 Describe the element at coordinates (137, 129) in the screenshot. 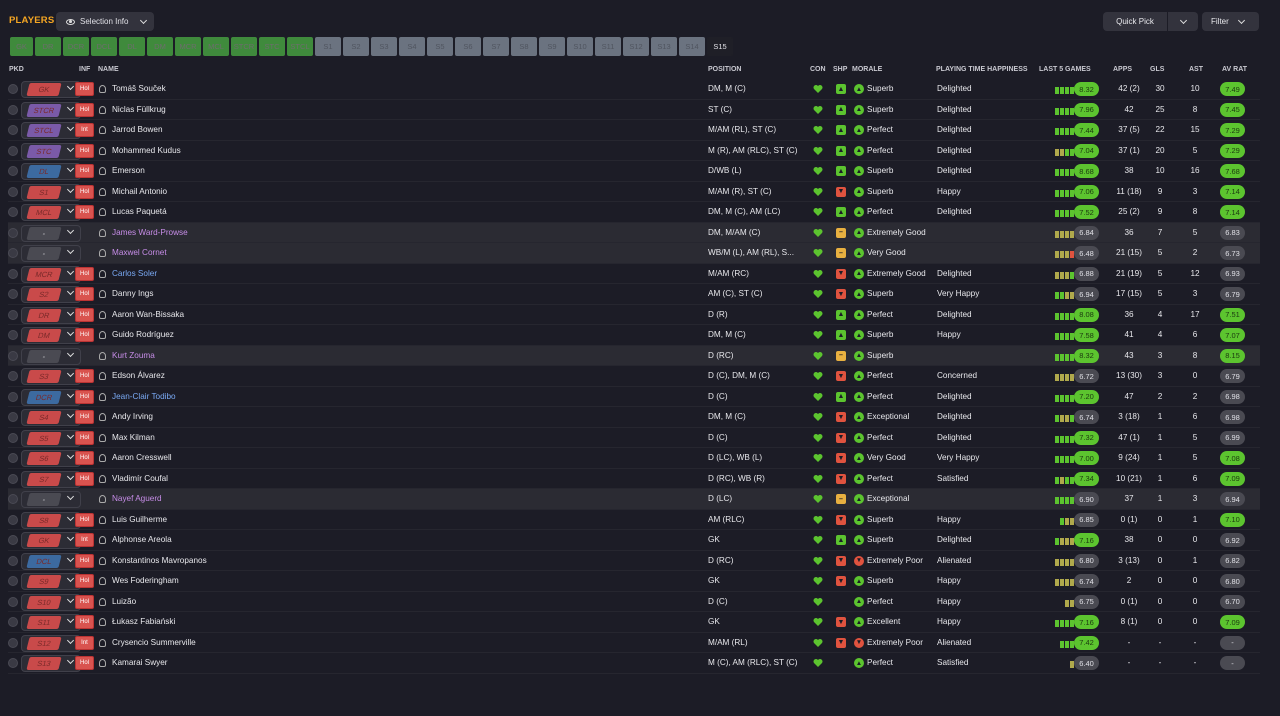

I see `player-name: Jarrod Bowen` at that location.